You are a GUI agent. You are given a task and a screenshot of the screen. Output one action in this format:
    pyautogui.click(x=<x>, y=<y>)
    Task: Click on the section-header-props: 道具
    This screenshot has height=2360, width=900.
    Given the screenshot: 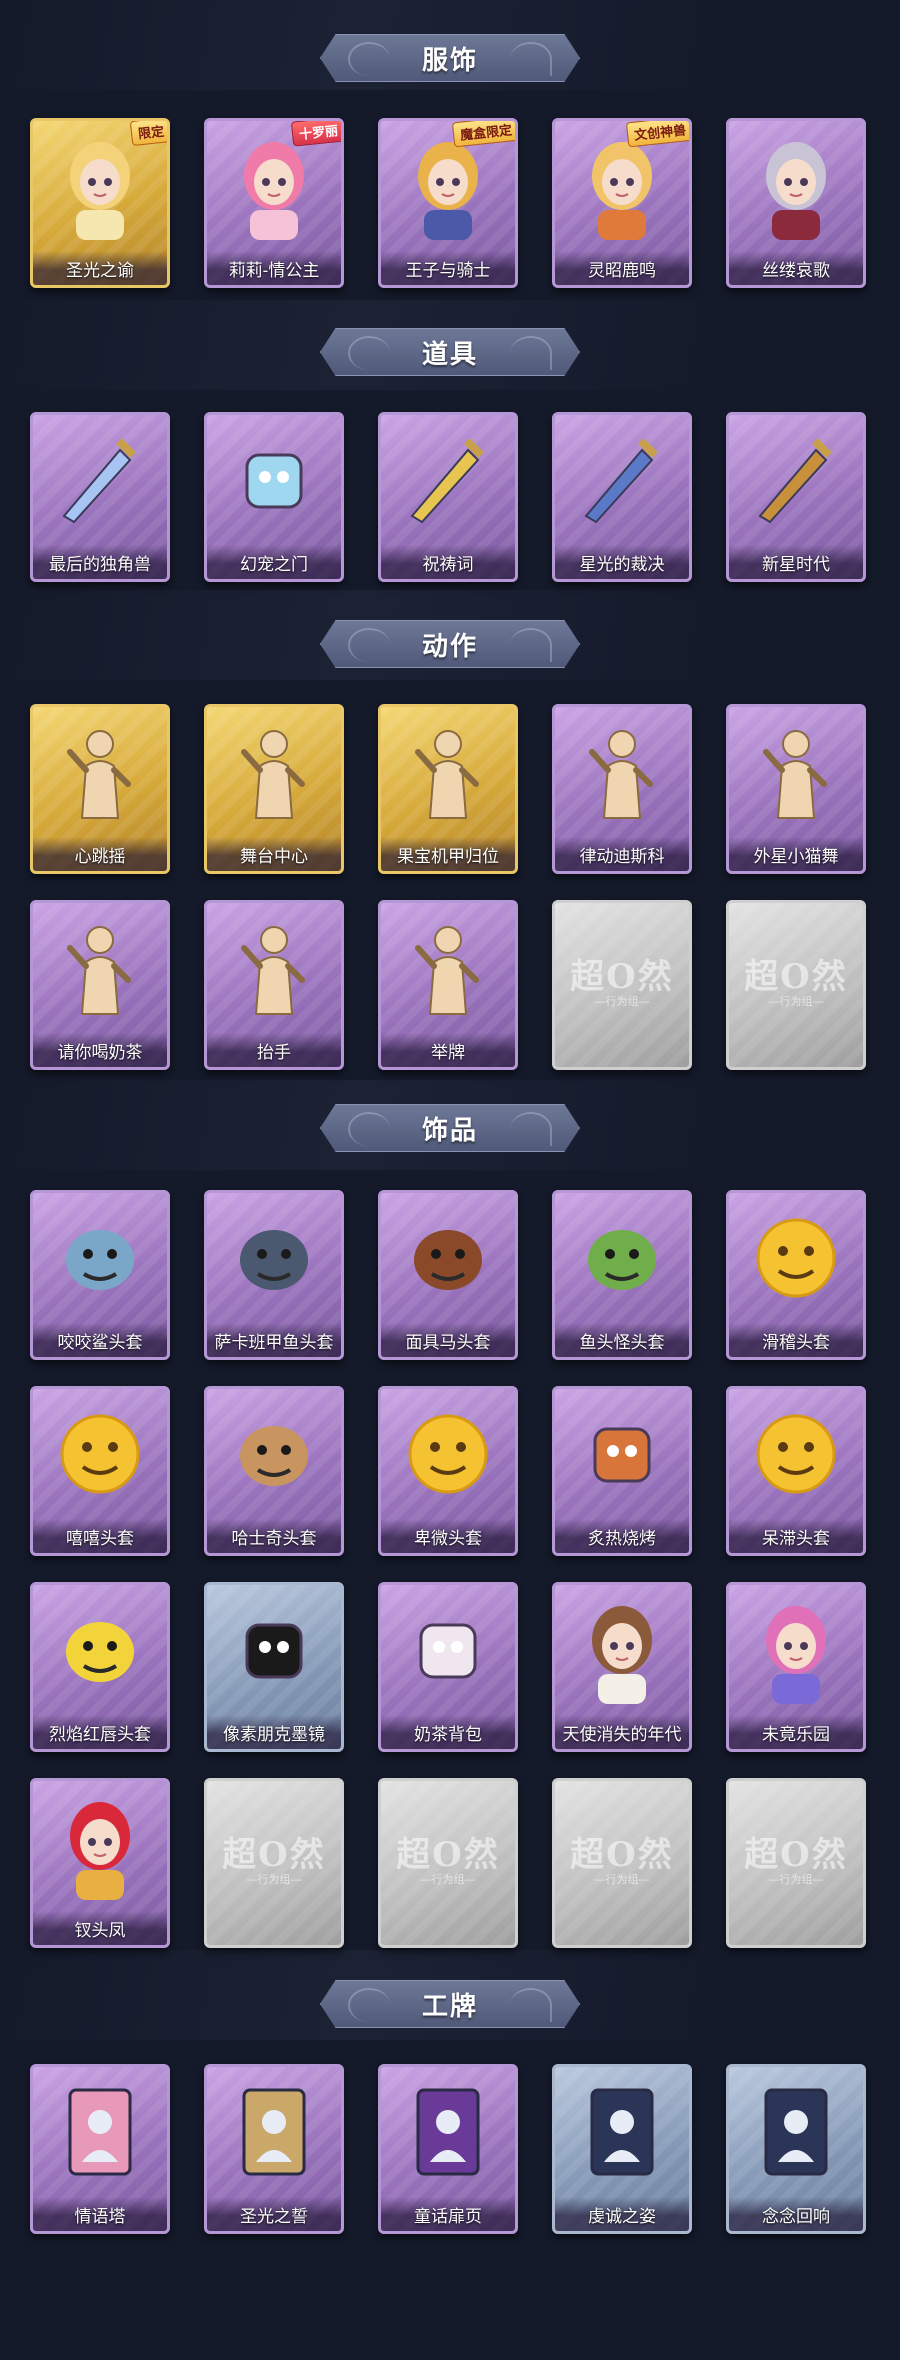 What is the action you would take?
    pyautogui.click(x=450, y=352)
    